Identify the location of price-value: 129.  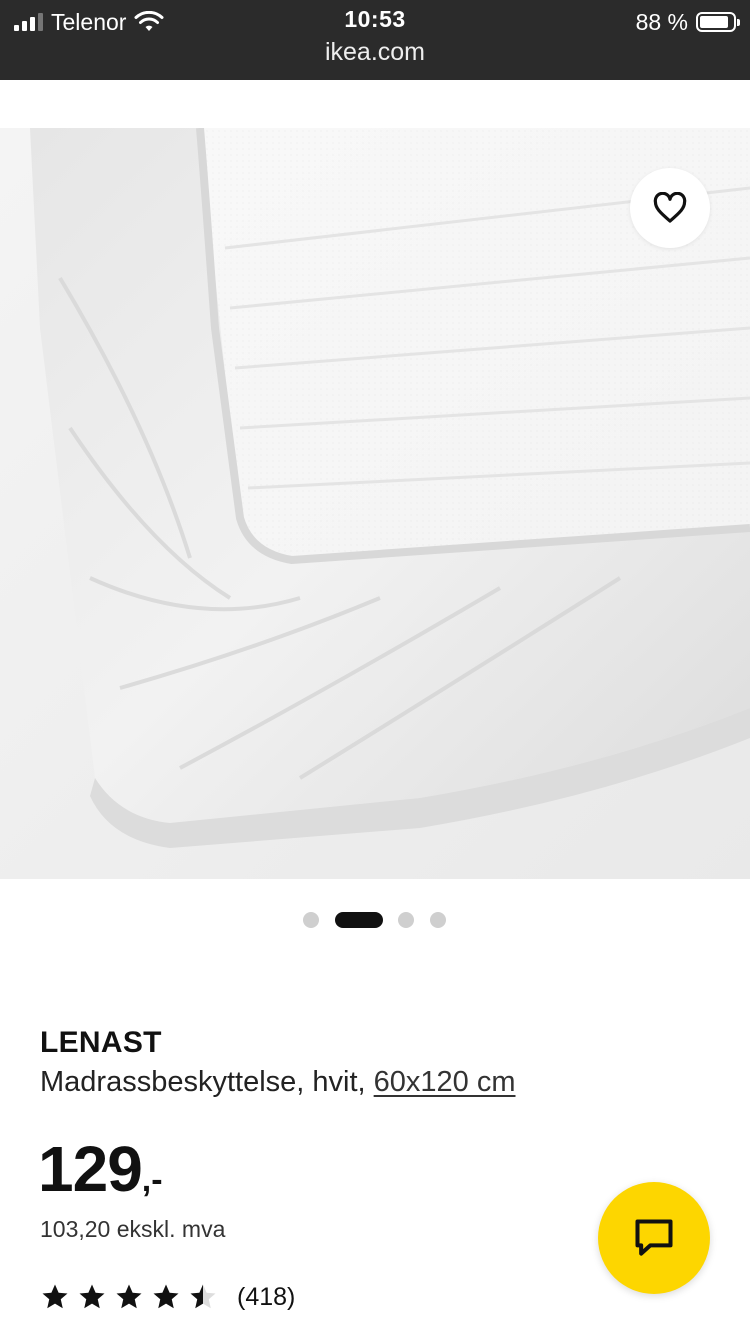
(90, 1169).